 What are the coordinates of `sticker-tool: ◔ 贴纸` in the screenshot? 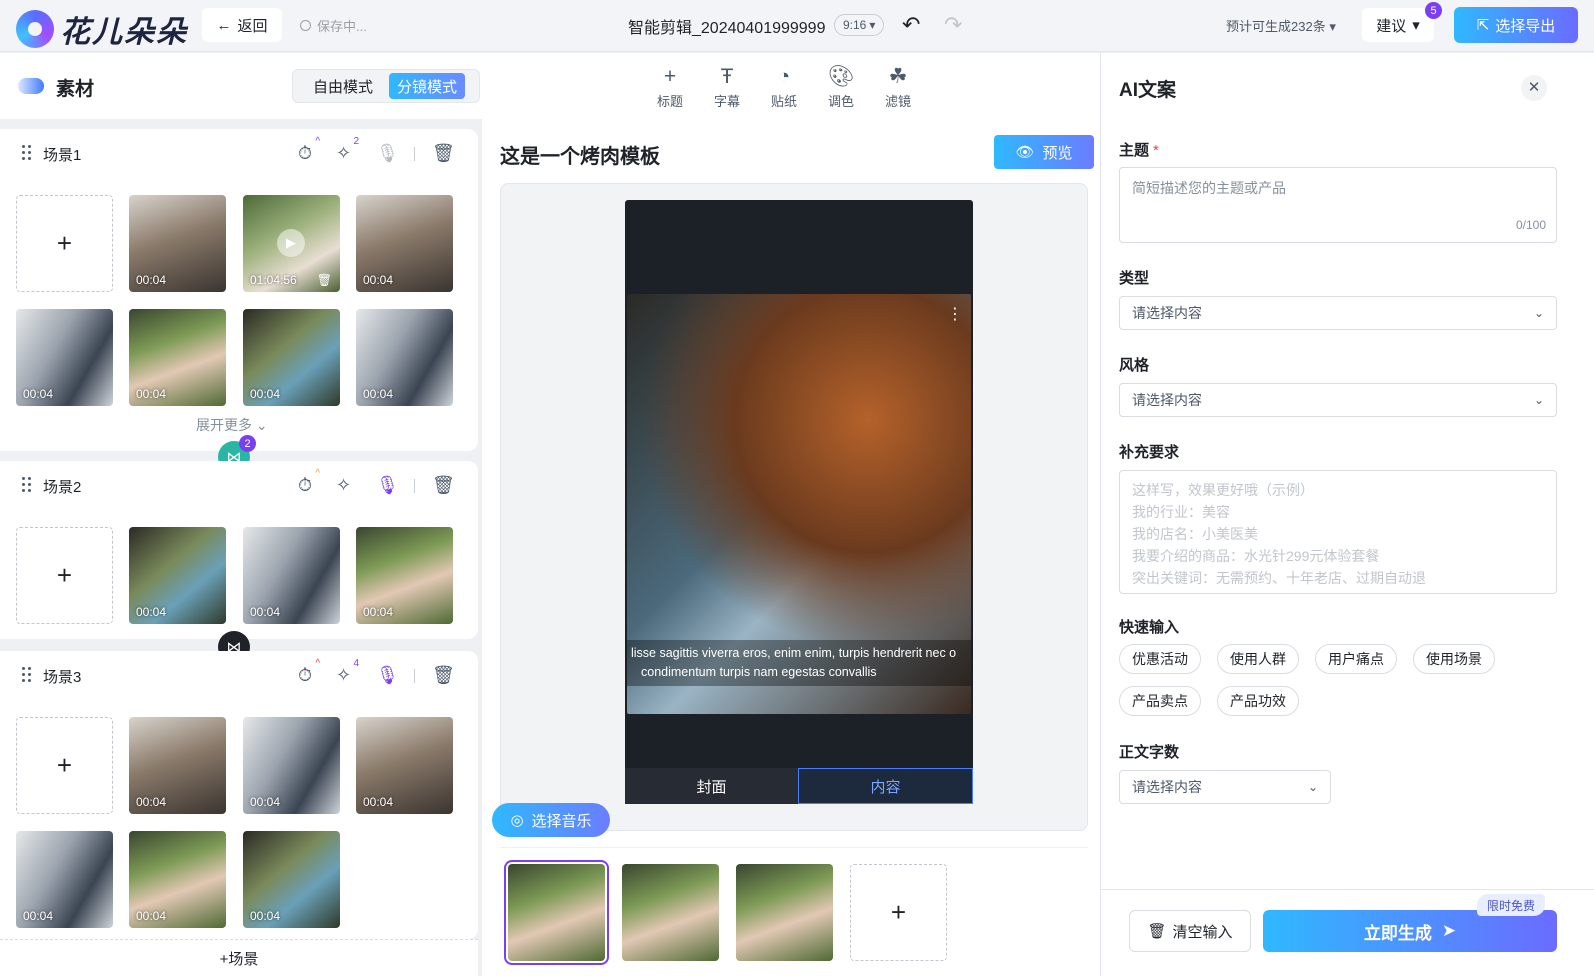 It's located at (784, 86).